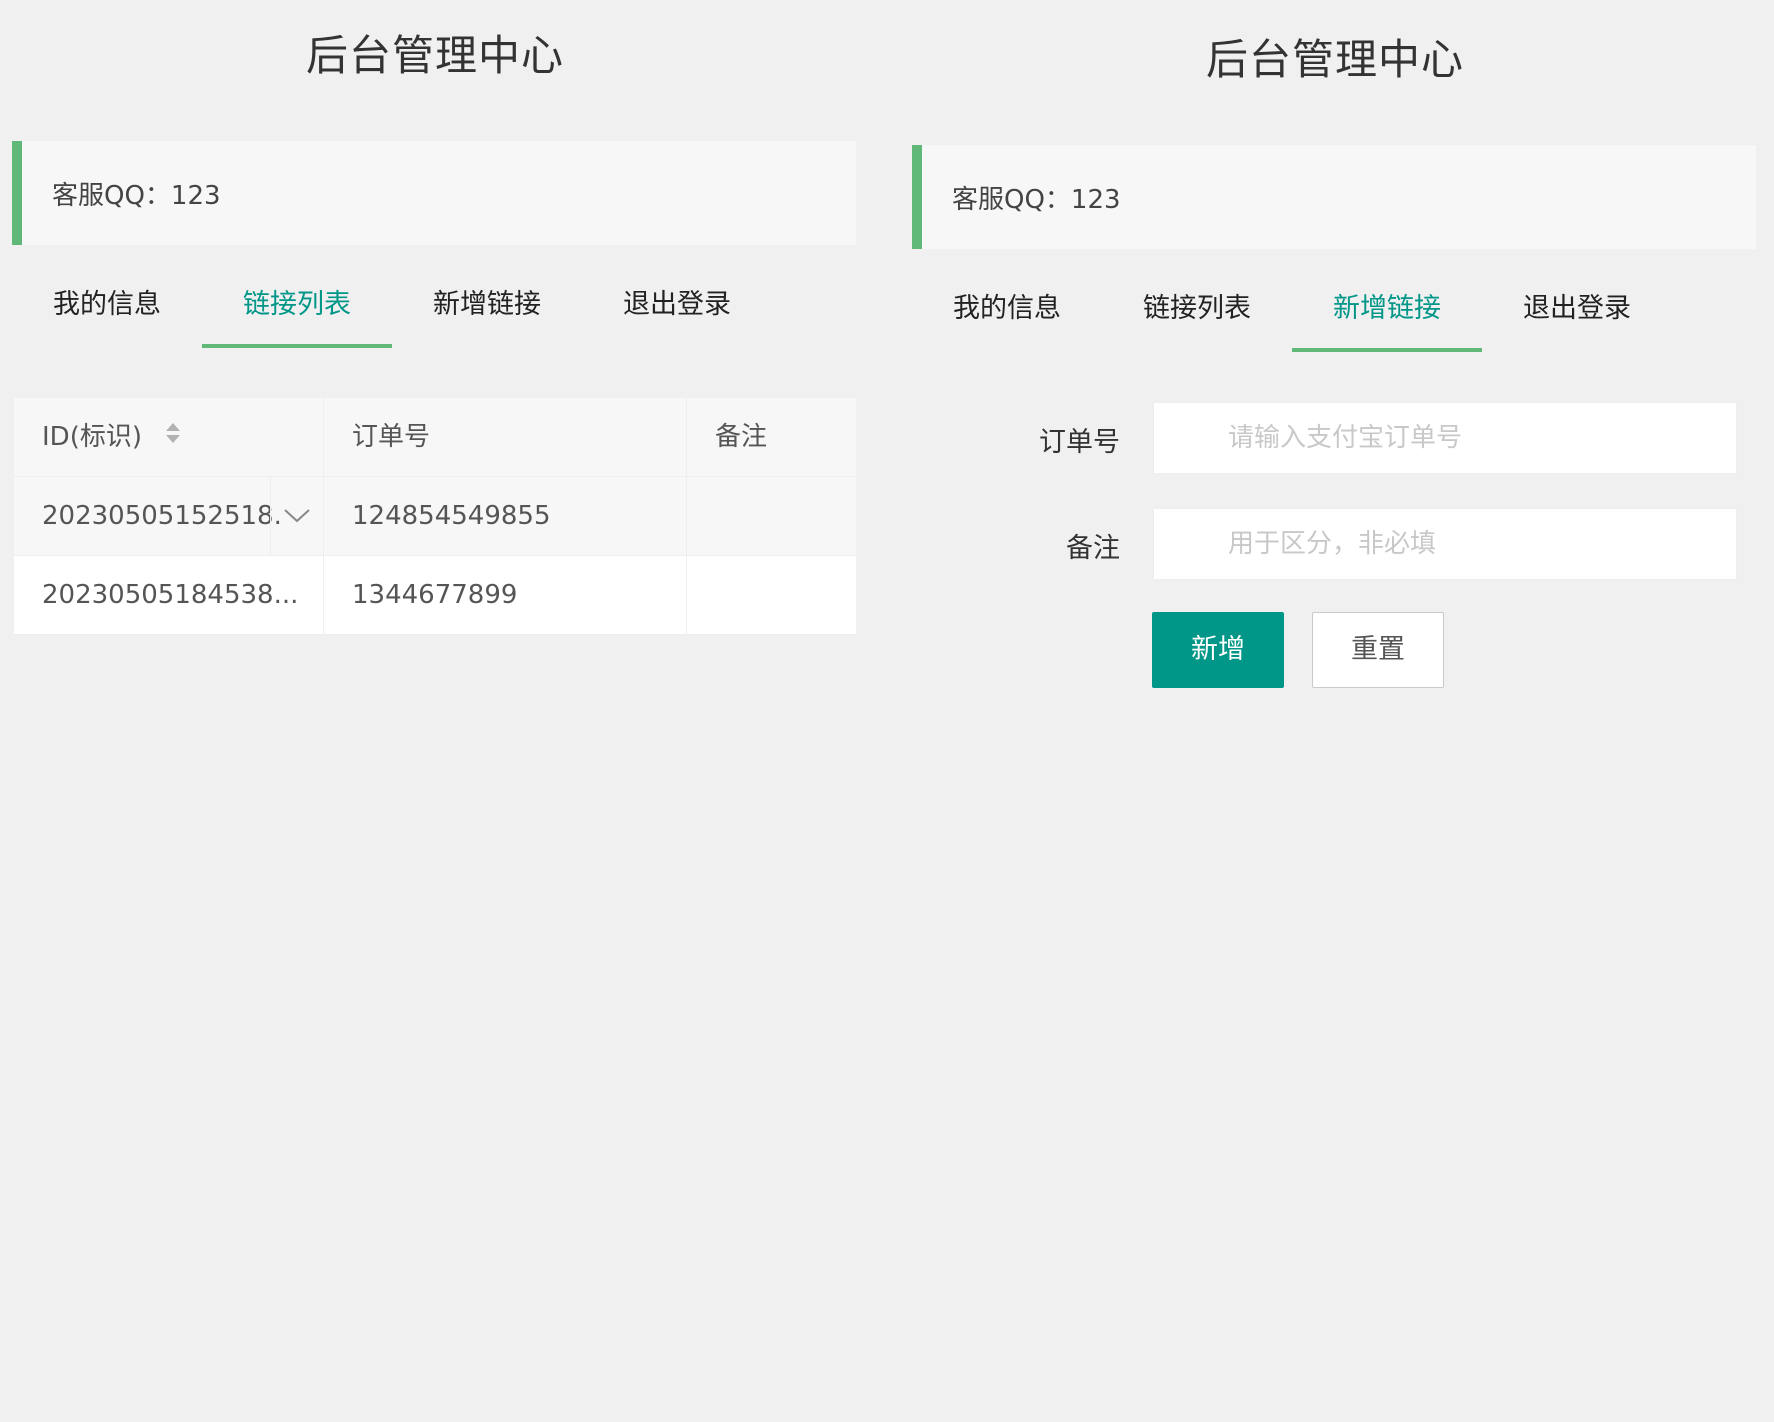 The image size is (1774, 1422). I want to click on table-header-row: ID(标识) 订单号 备注, so click(435, 437).